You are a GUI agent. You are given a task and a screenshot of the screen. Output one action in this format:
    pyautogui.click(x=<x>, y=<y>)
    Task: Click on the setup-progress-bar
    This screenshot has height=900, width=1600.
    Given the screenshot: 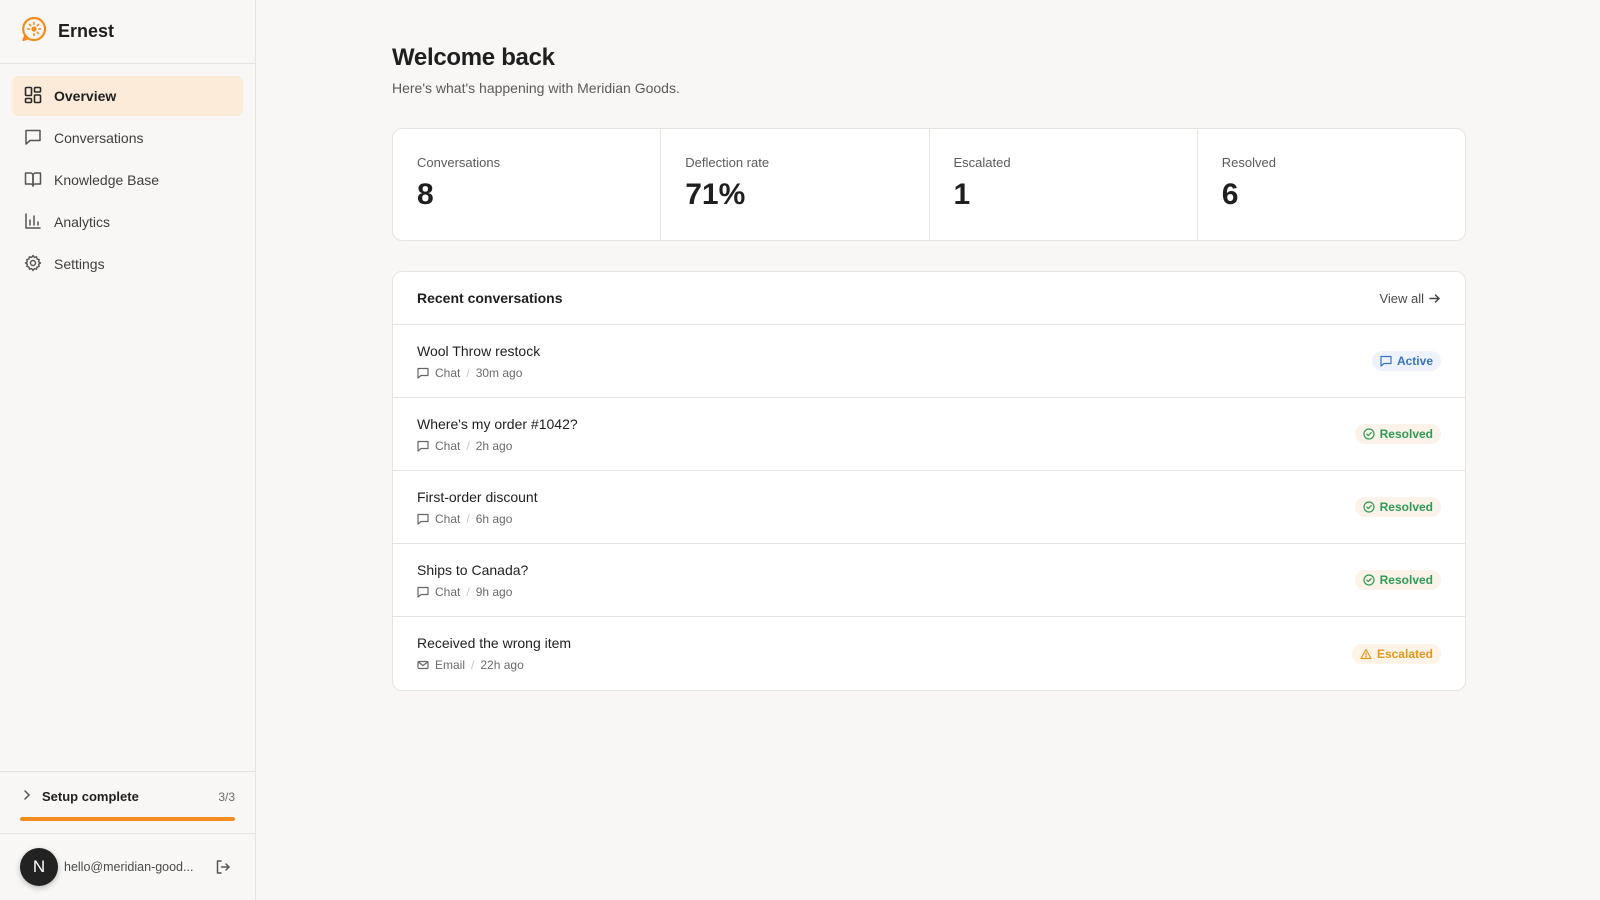 What is the action you would take?
    pyautogui.click(x=127, y=819)
    